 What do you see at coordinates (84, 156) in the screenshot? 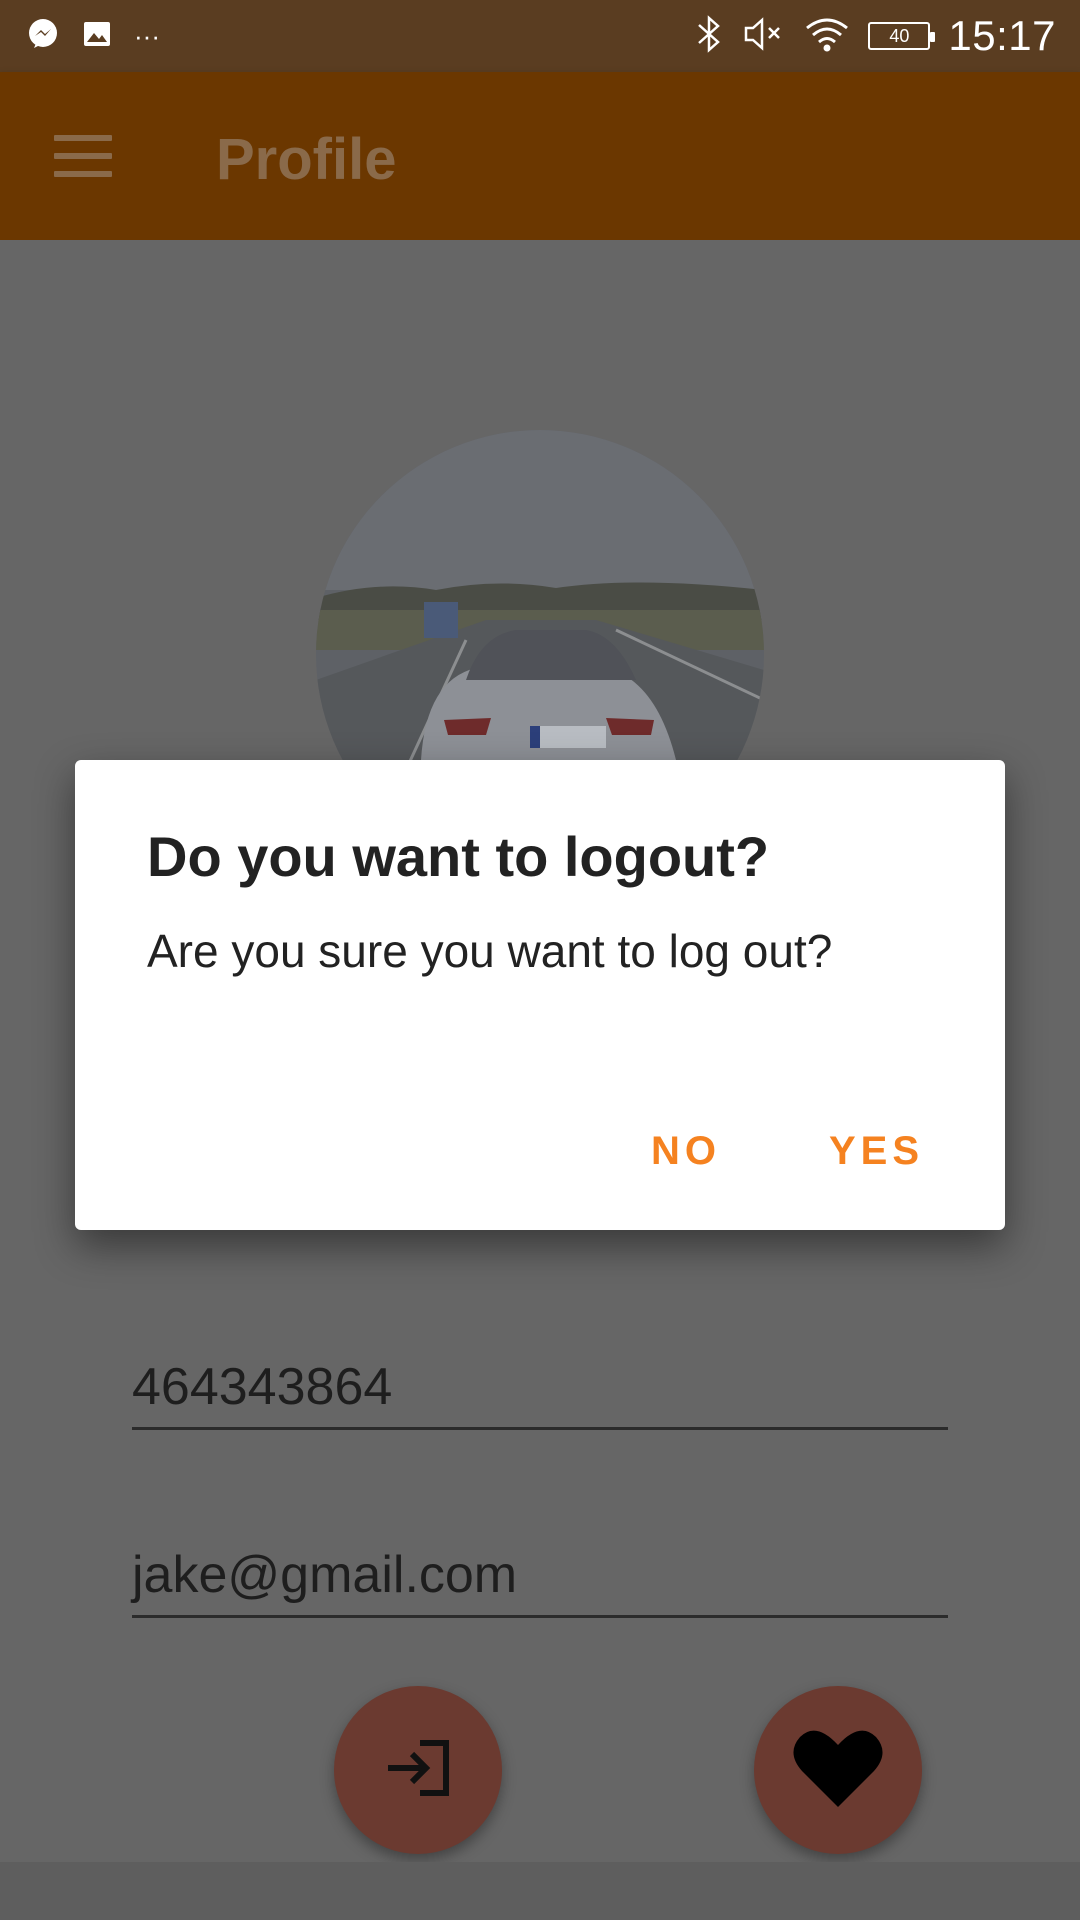
I see `hamburger-menu-icon` at bounding box center [84, 156].